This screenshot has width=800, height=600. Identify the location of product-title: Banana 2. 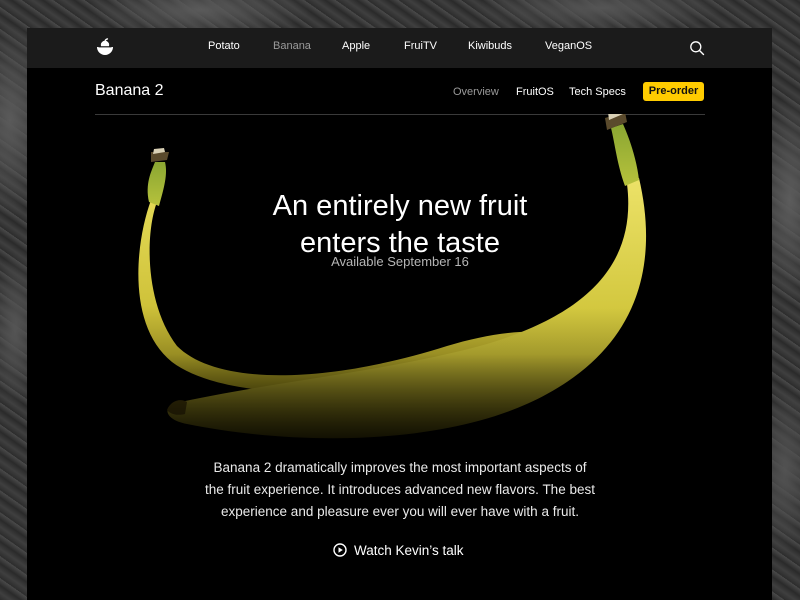
(129, 91).